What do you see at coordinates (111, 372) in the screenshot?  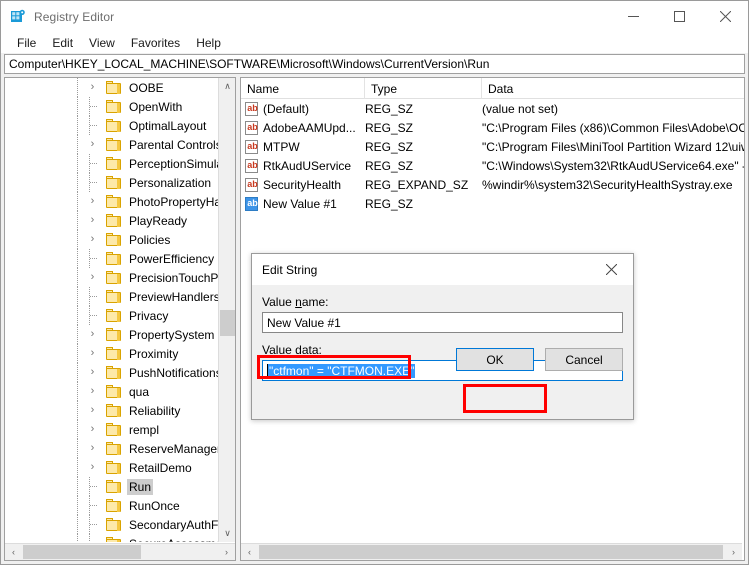 I see `tree-item-pushnotifications: › PushNotifications` at bounding box center [111, 372].